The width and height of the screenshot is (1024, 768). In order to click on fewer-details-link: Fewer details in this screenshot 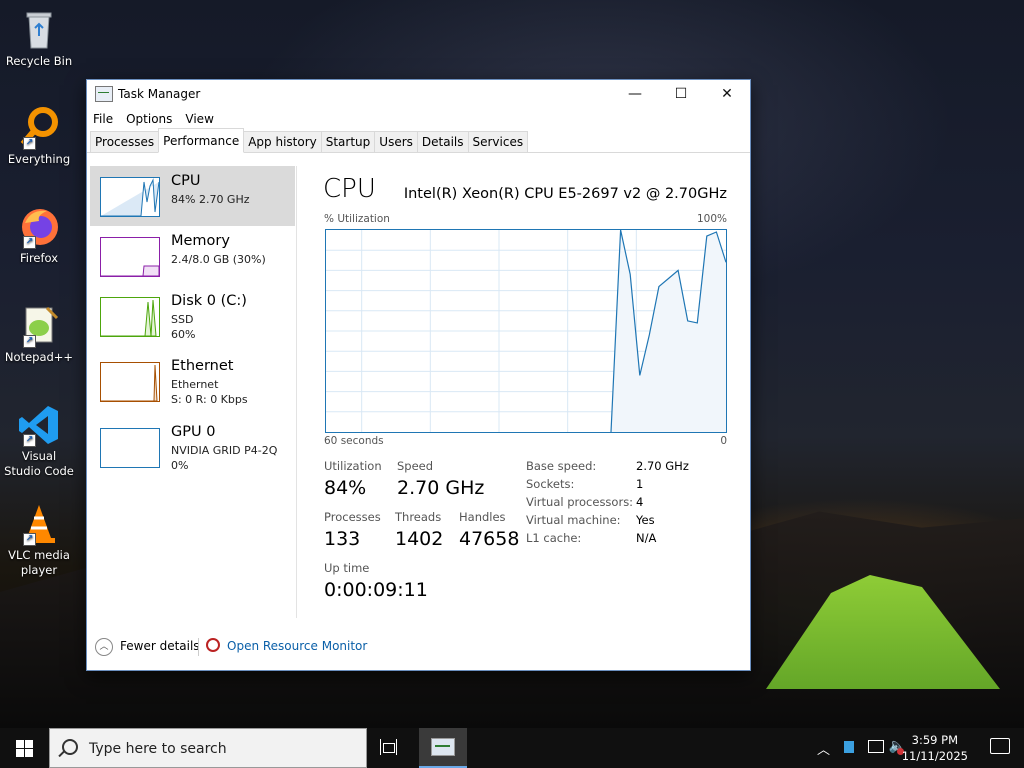, I will do `click(160, 646)`.